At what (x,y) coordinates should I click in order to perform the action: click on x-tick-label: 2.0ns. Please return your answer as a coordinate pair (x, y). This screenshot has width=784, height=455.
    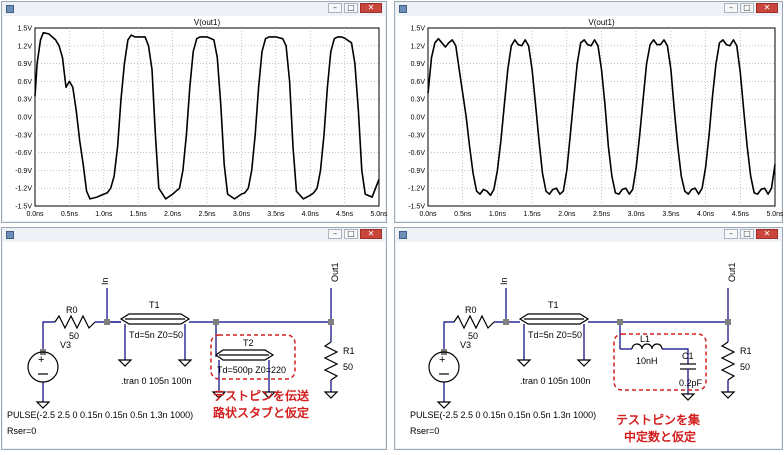
    Looking at the image, I should click on (567, 214).